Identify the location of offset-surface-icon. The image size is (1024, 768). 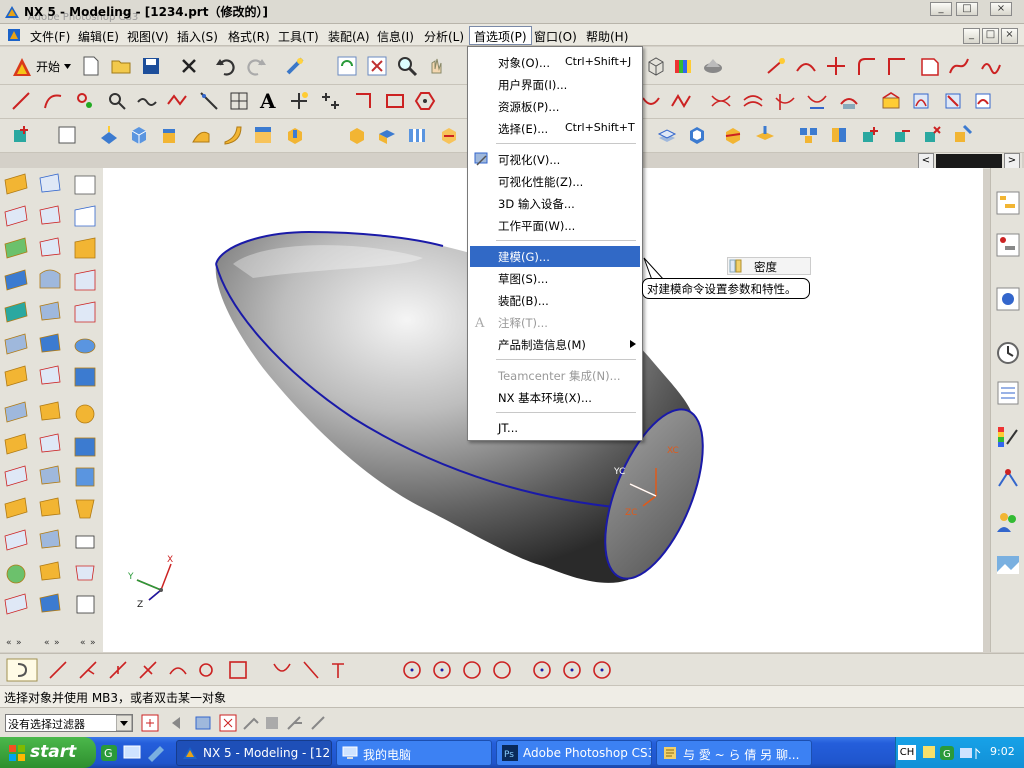
(667, 135).